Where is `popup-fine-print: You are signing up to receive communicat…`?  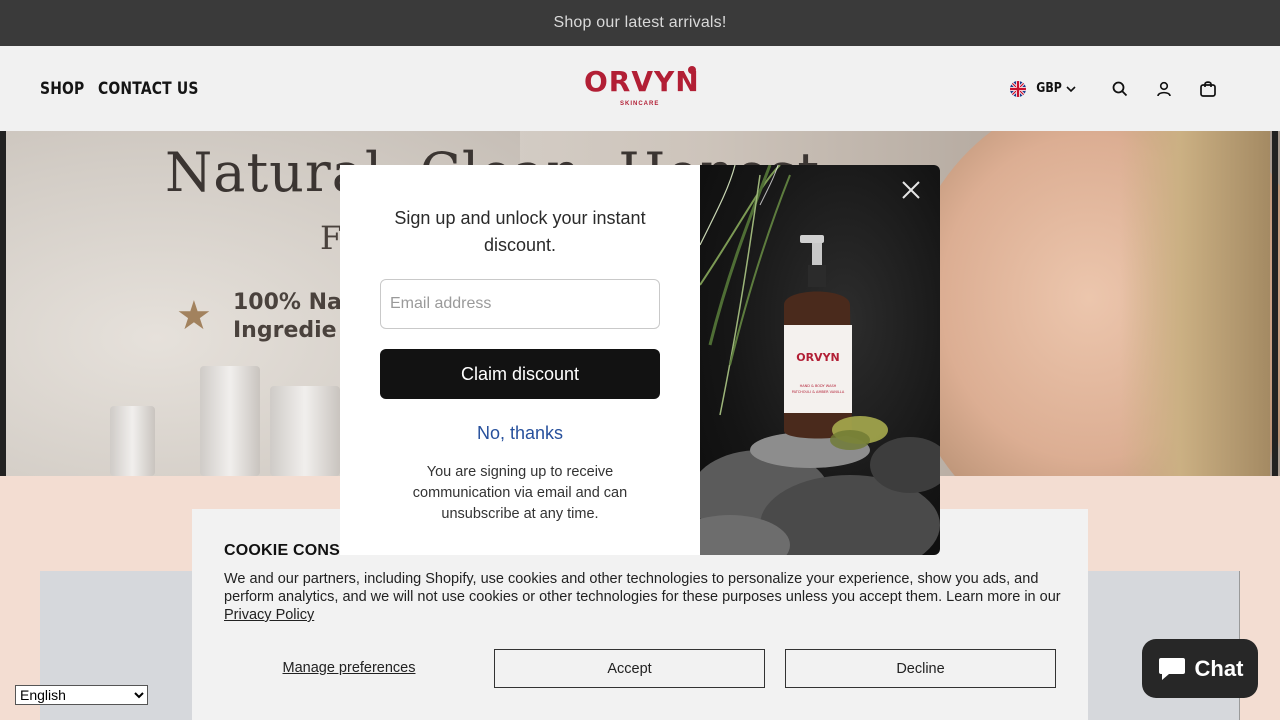 popup-fine-print: You are signing up to receive communicat… is located at coordinates (520, 493).